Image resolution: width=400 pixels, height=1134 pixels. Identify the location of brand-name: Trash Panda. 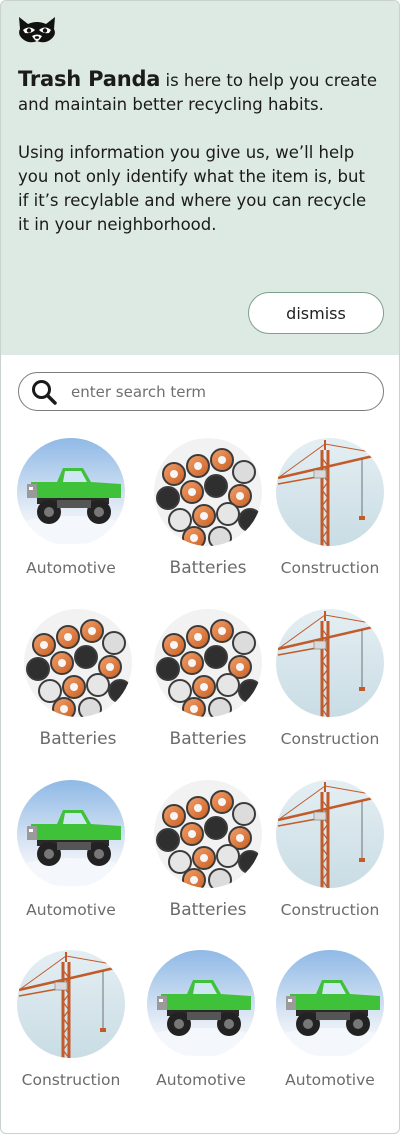
(89, 79).